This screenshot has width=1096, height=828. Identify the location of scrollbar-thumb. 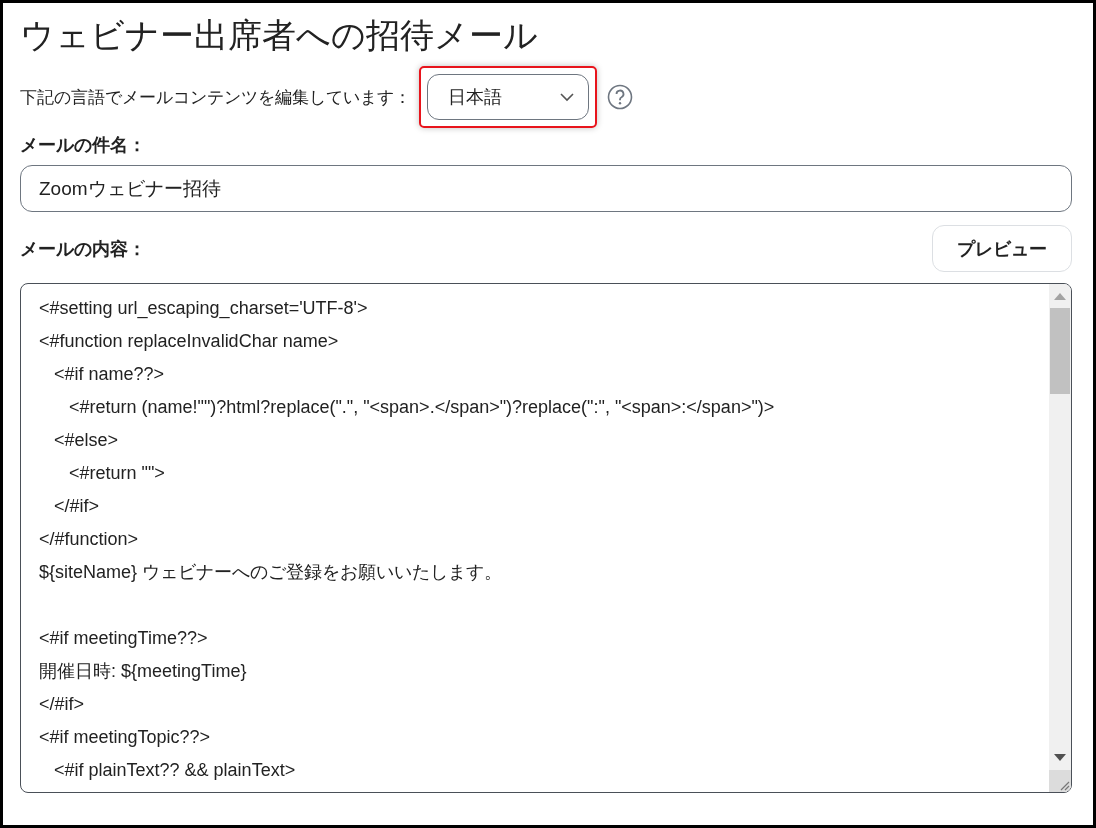
(1060, 351).